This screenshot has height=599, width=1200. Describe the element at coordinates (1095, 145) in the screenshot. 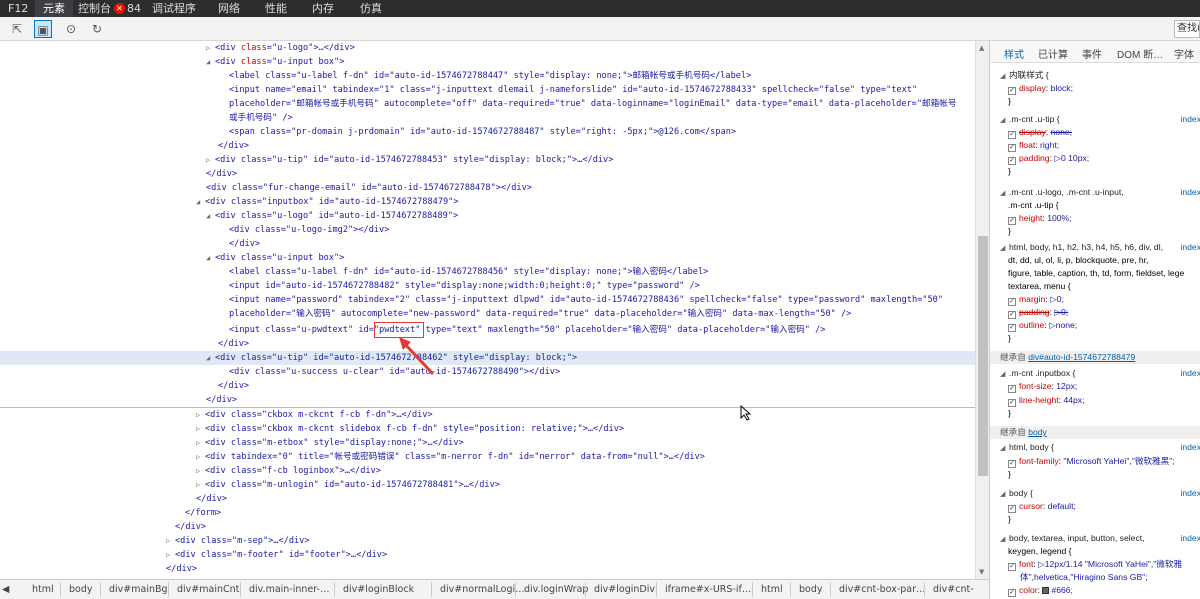

I see `style-declaration: ✓ float: right;` at that location.